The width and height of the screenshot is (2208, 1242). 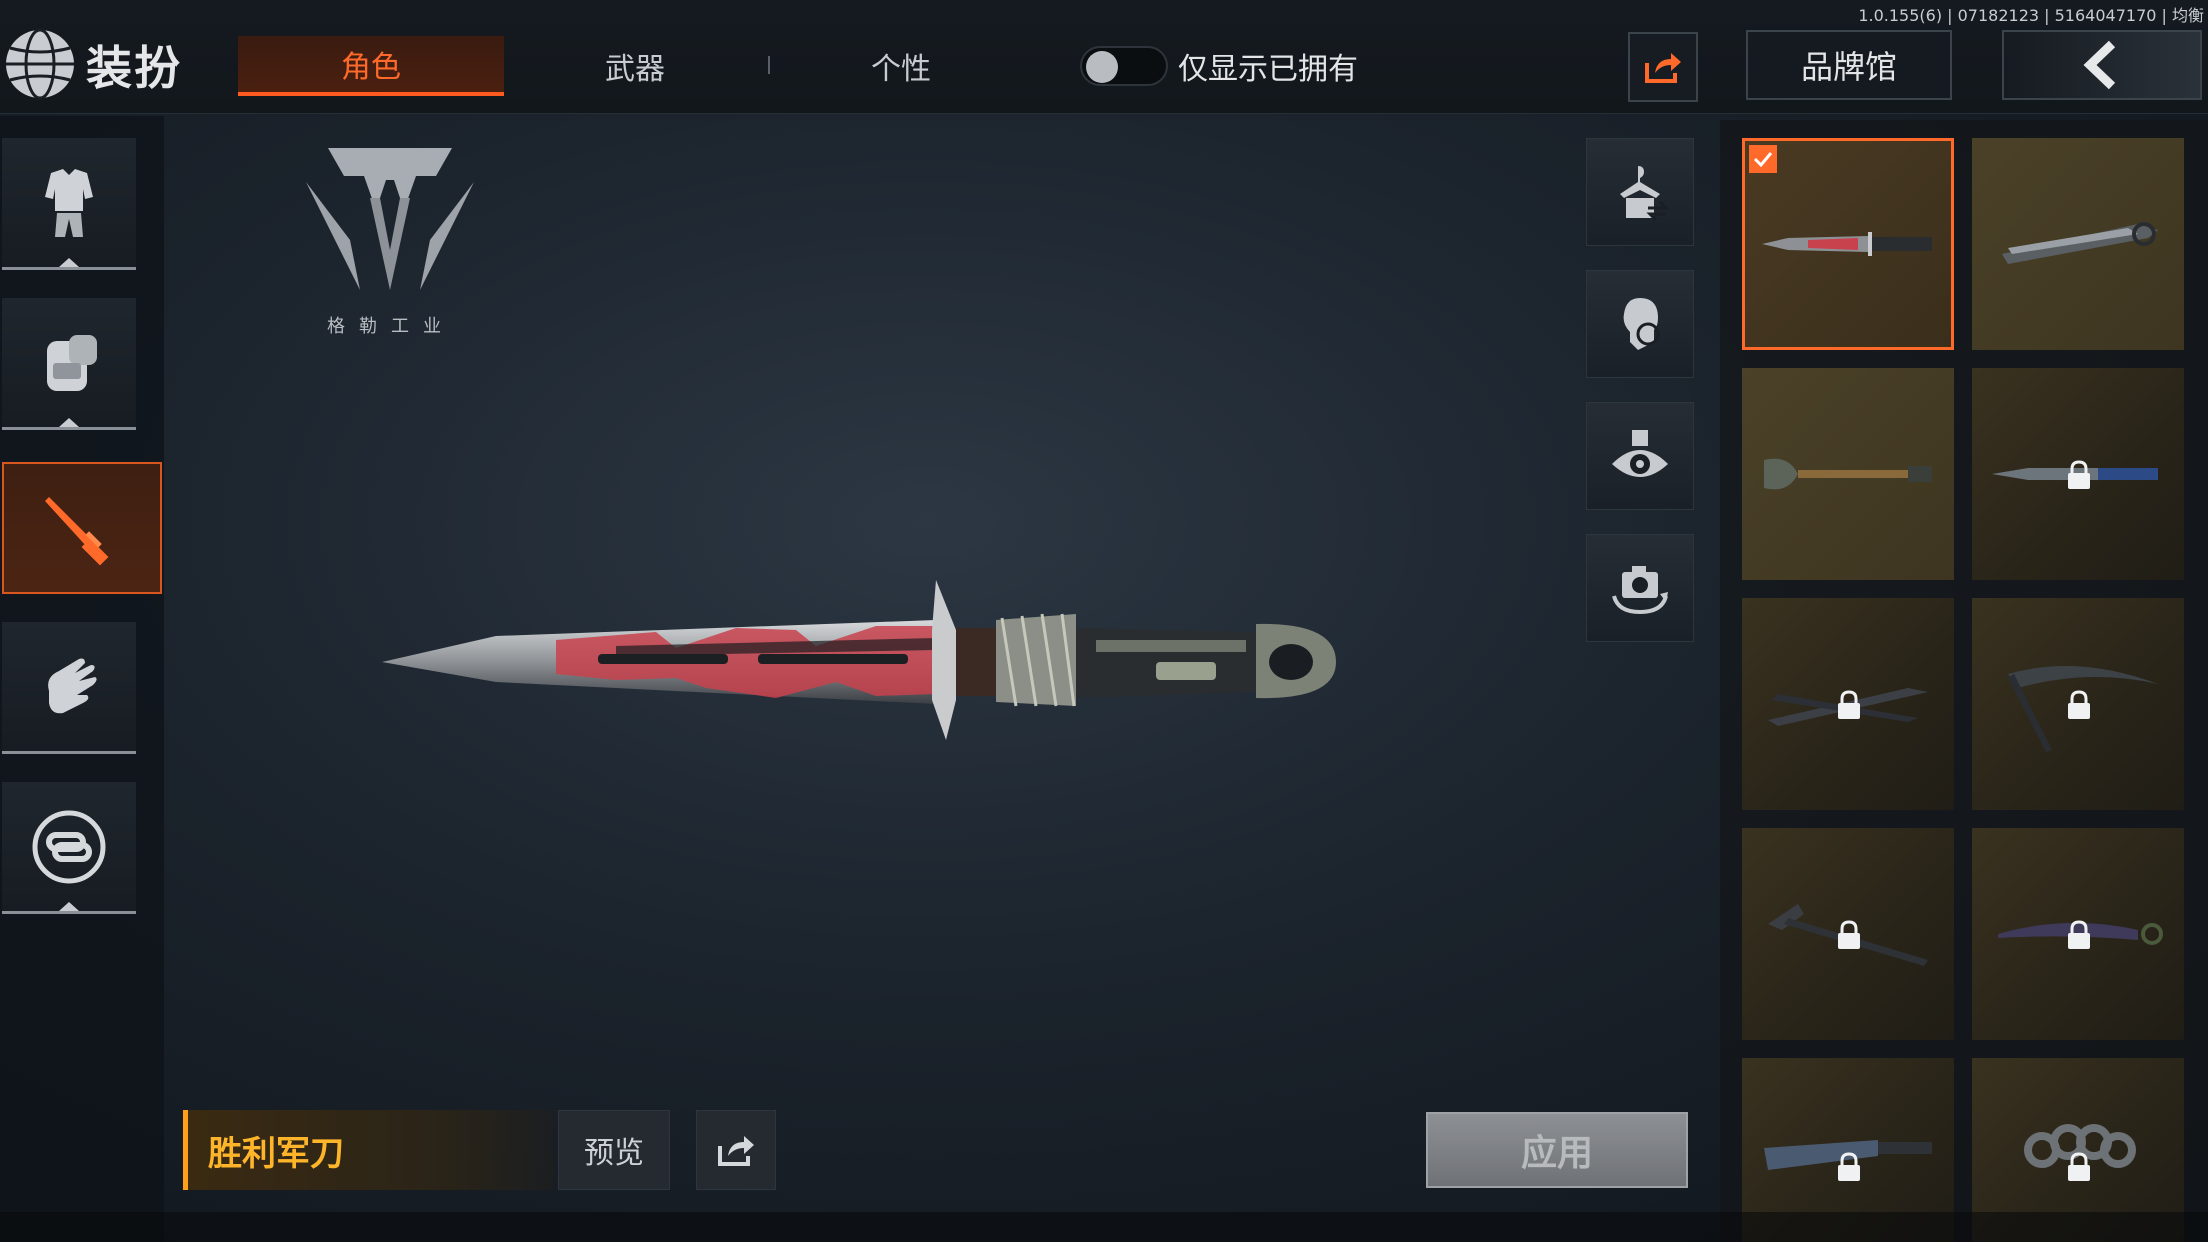 I want to click on camera-rotate-icon, so click(x=1640, y=590).